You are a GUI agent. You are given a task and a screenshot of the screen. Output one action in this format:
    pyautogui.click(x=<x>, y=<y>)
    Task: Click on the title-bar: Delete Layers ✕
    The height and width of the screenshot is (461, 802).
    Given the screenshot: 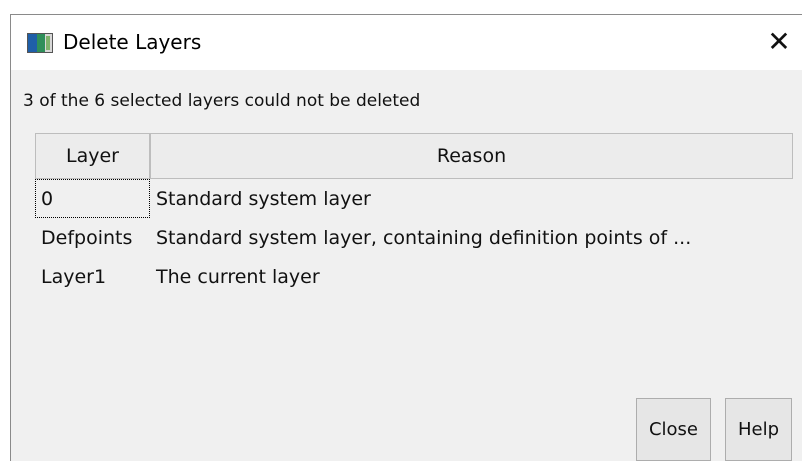 What is the action you would take?
    pyautogui.click(x=406, y=42)
    